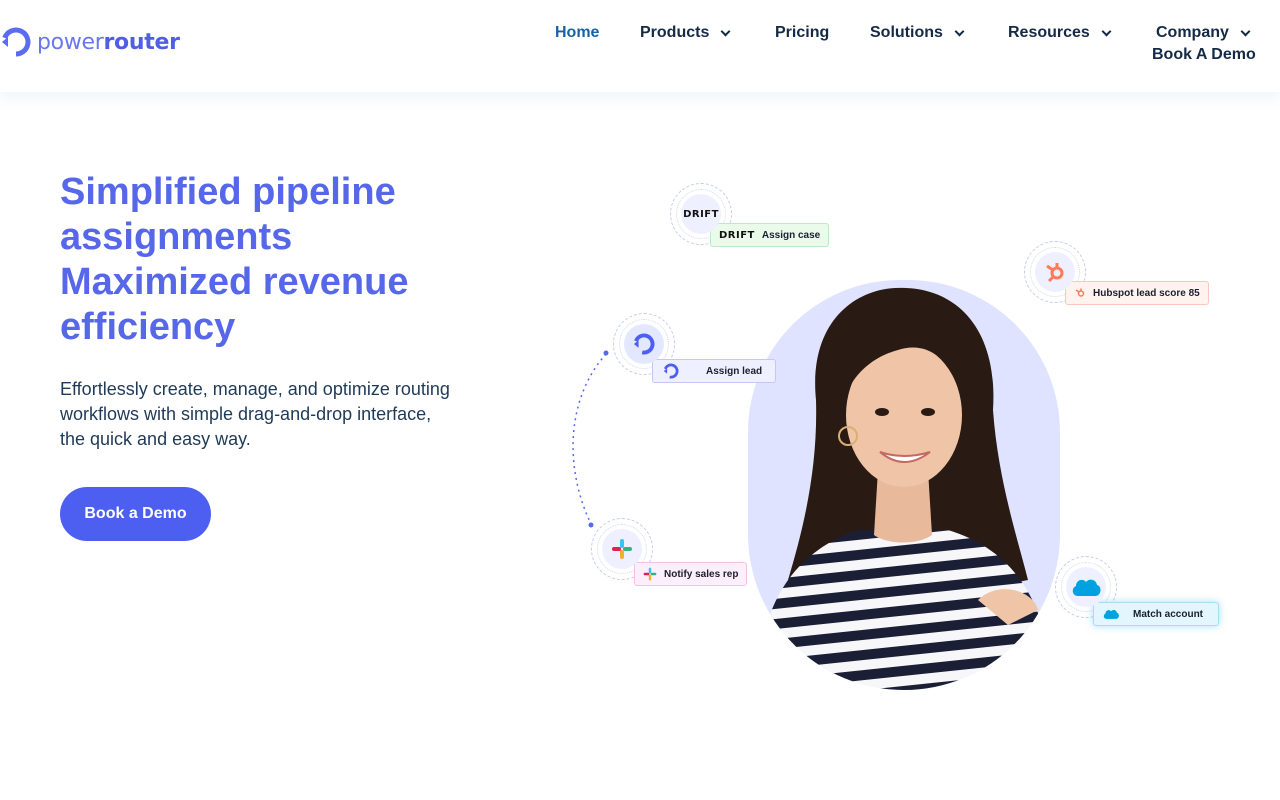  I want to click on nav-company-label: Company, so click(1192, 32).